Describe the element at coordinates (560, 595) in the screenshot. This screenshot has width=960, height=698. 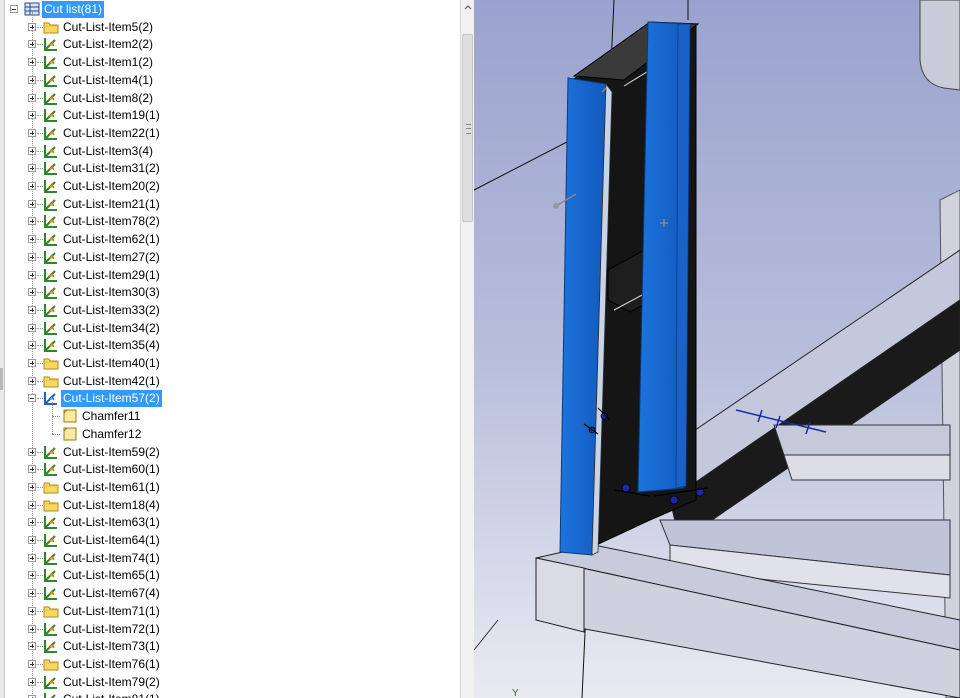
I see `front-beam-end` at that location.